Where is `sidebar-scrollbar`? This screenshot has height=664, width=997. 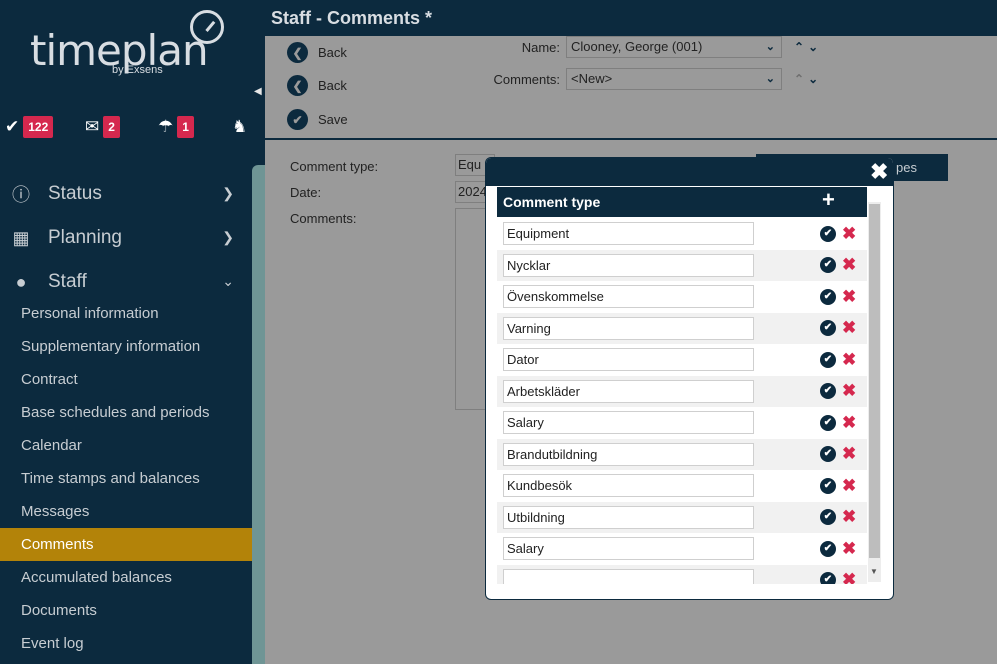
sidebar-scrollbar is located at coordinates (258, 414).